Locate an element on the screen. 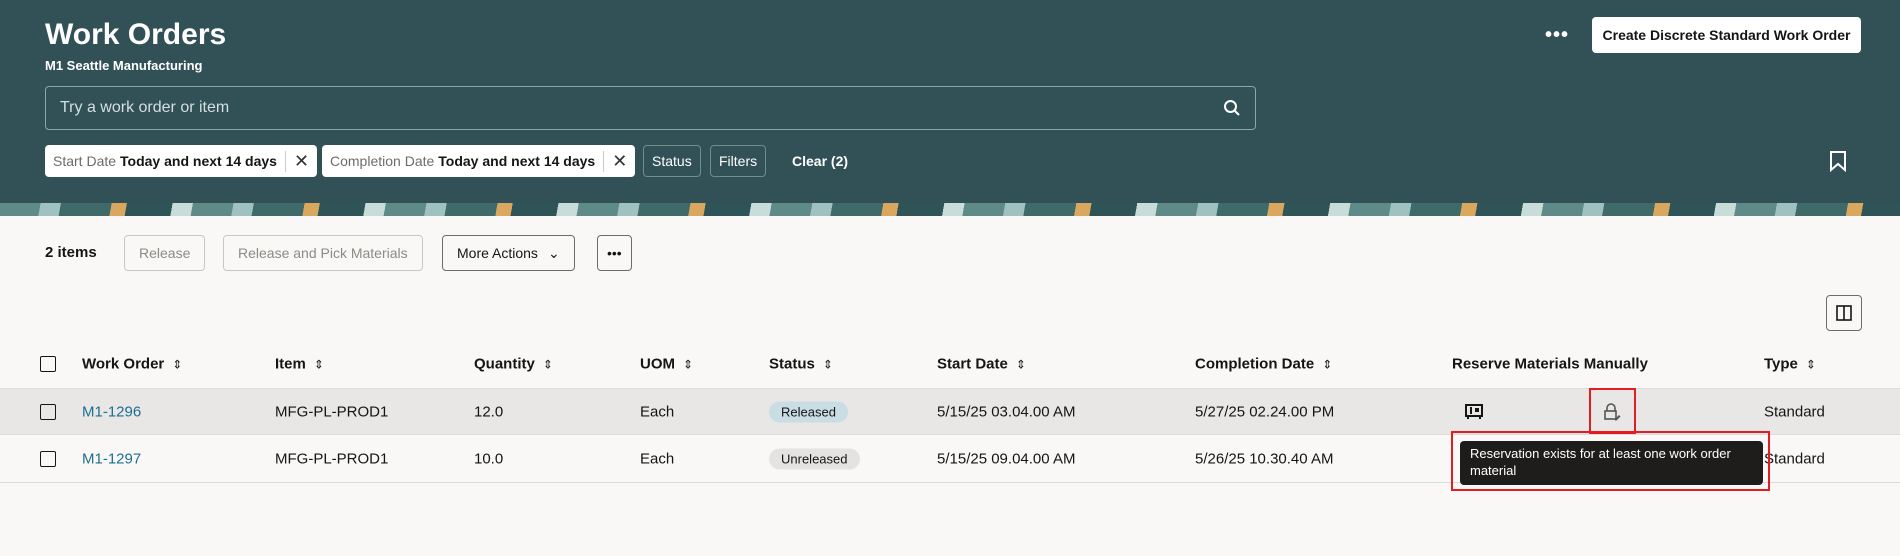 Image resolution: width=1900 pixels, height=556 pixels. clear-filters-button: Clear (2) is located at coordinates (820, 161).